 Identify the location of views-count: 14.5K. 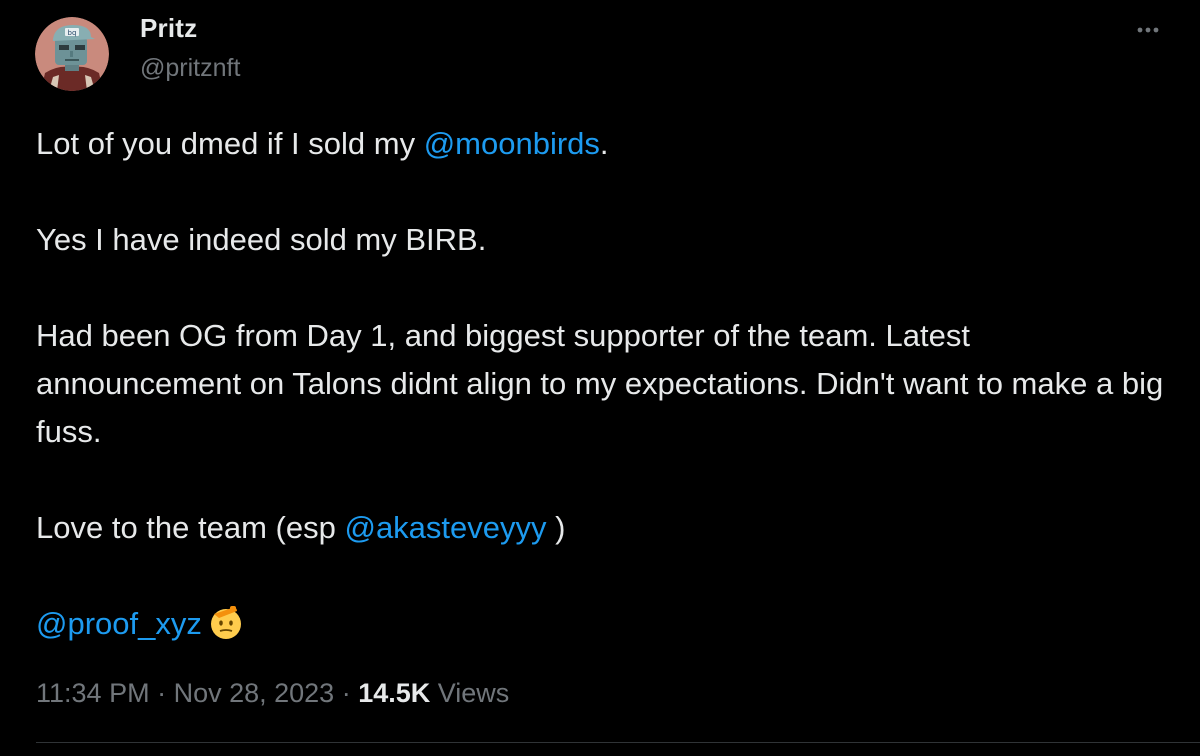
(394, 693).